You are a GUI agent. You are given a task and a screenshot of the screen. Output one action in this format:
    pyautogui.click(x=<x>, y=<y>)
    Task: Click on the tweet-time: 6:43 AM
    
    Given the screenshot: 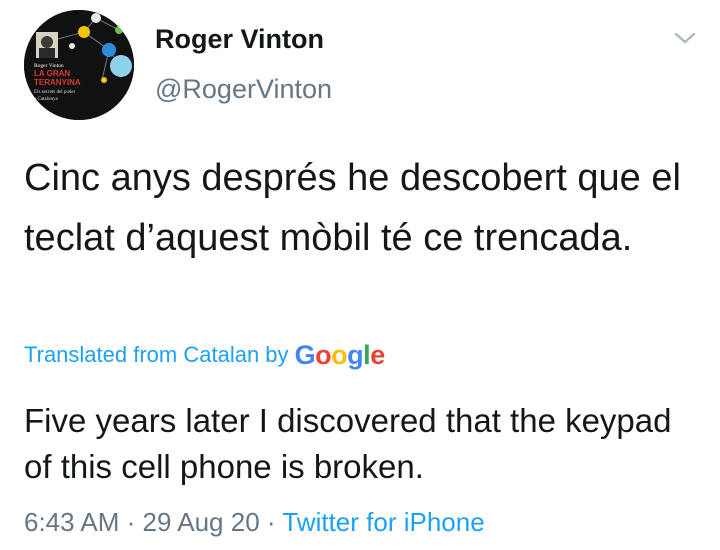 What is the action you would take?
    pyautogui.click(x=71, y=522)
    